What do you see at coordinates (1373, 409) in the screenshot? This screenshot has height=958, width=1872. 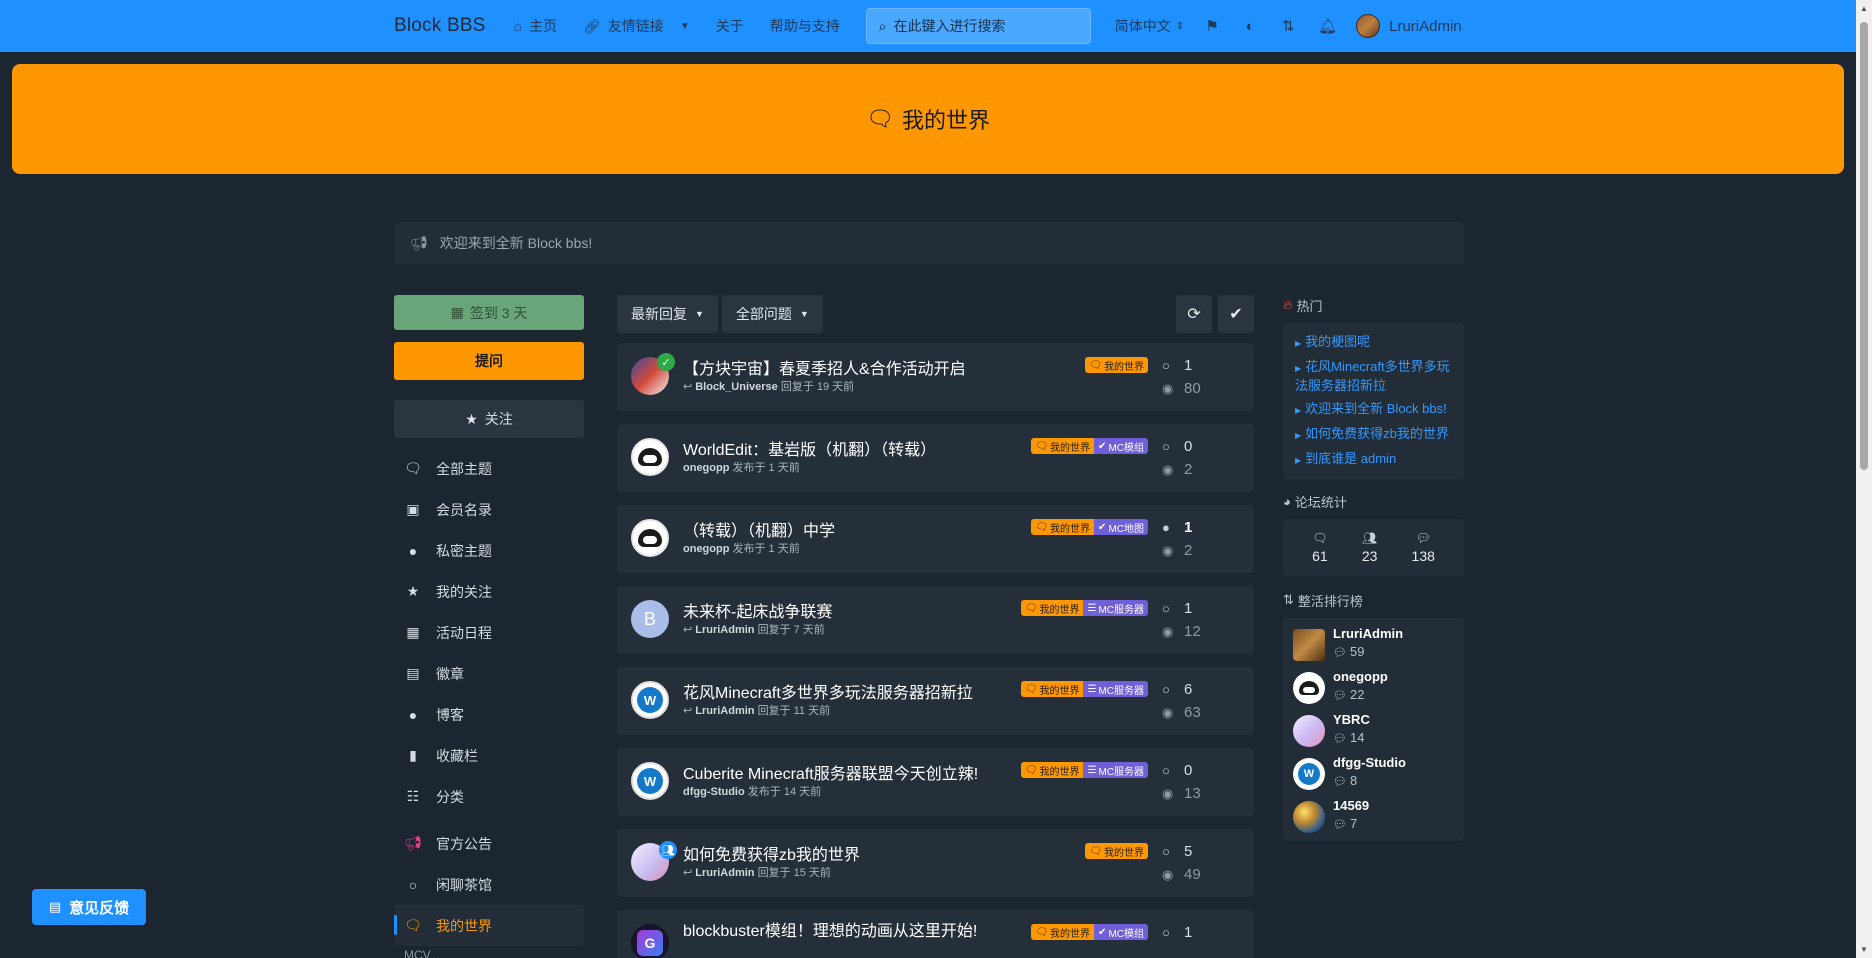 I see `hot-link: ▶ 欢迎来到全新 Block bbs!` at bounding box center [1373, 409].